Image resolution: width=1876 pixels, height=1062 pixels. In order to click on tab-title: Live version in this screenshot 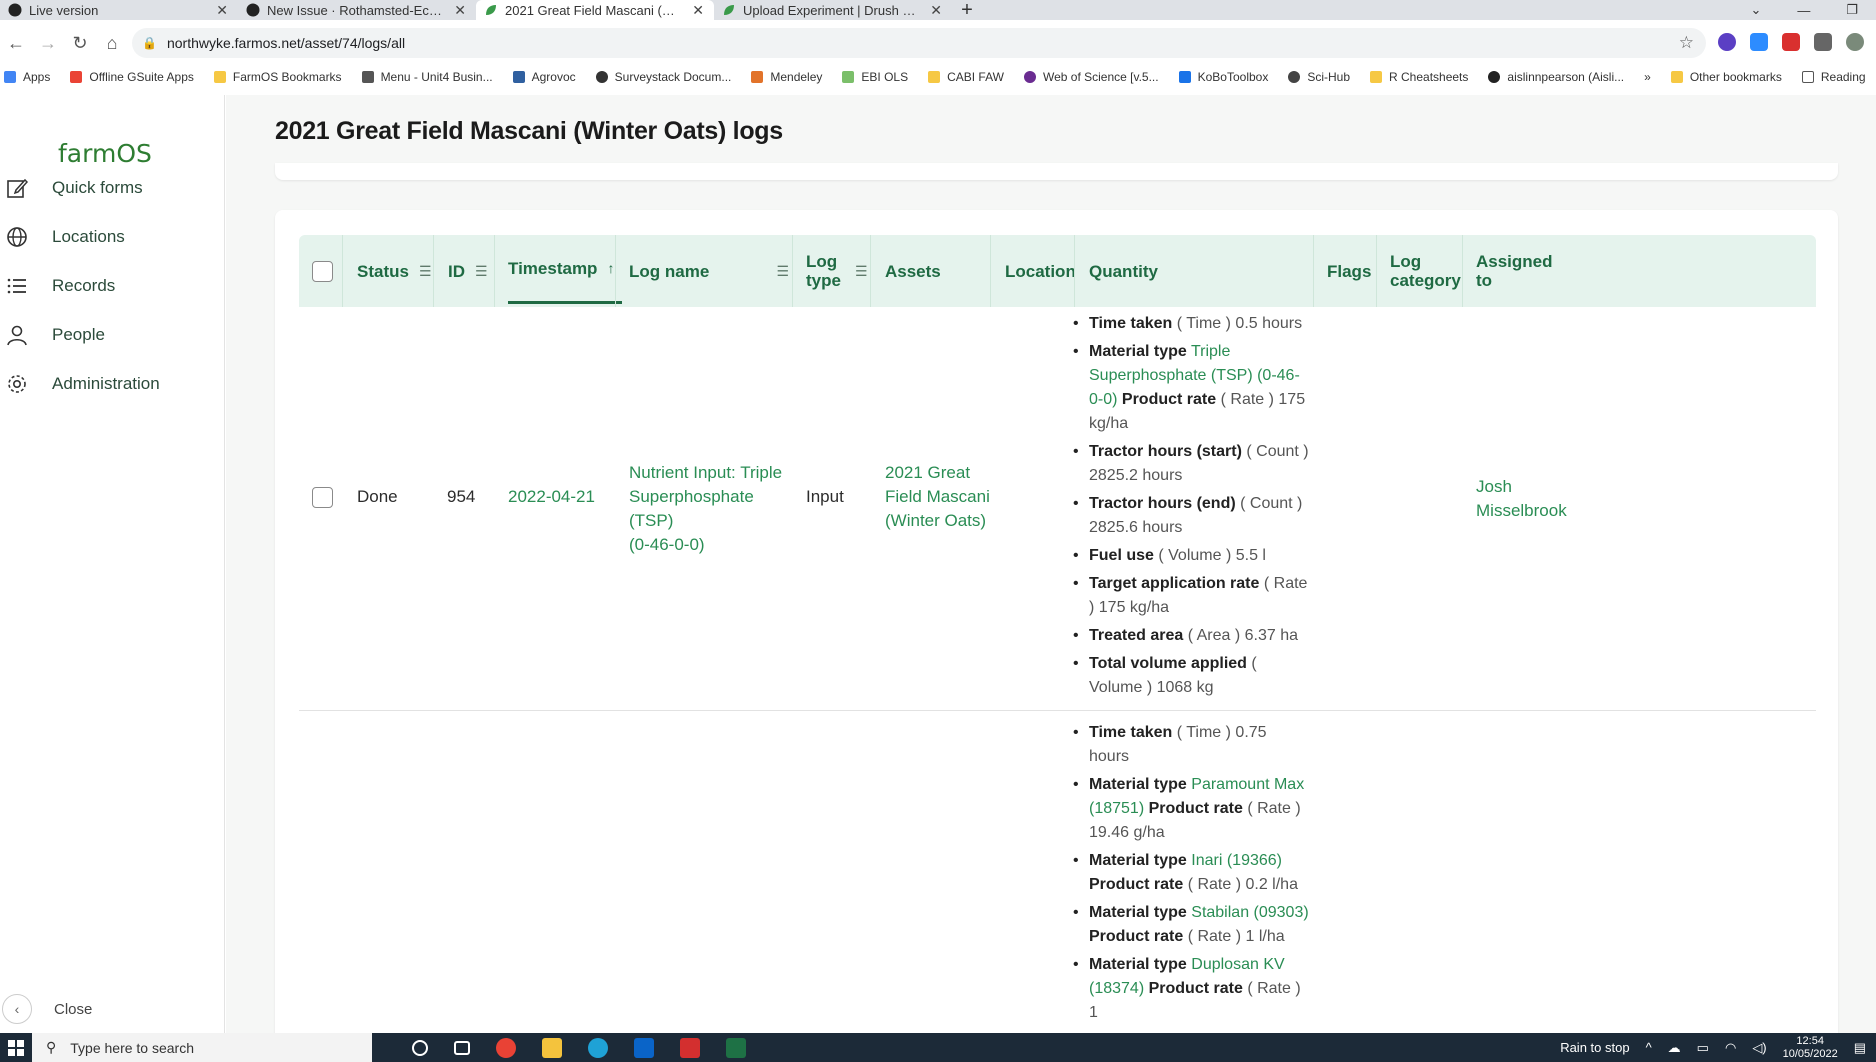, I will do `click(64, 10)`.